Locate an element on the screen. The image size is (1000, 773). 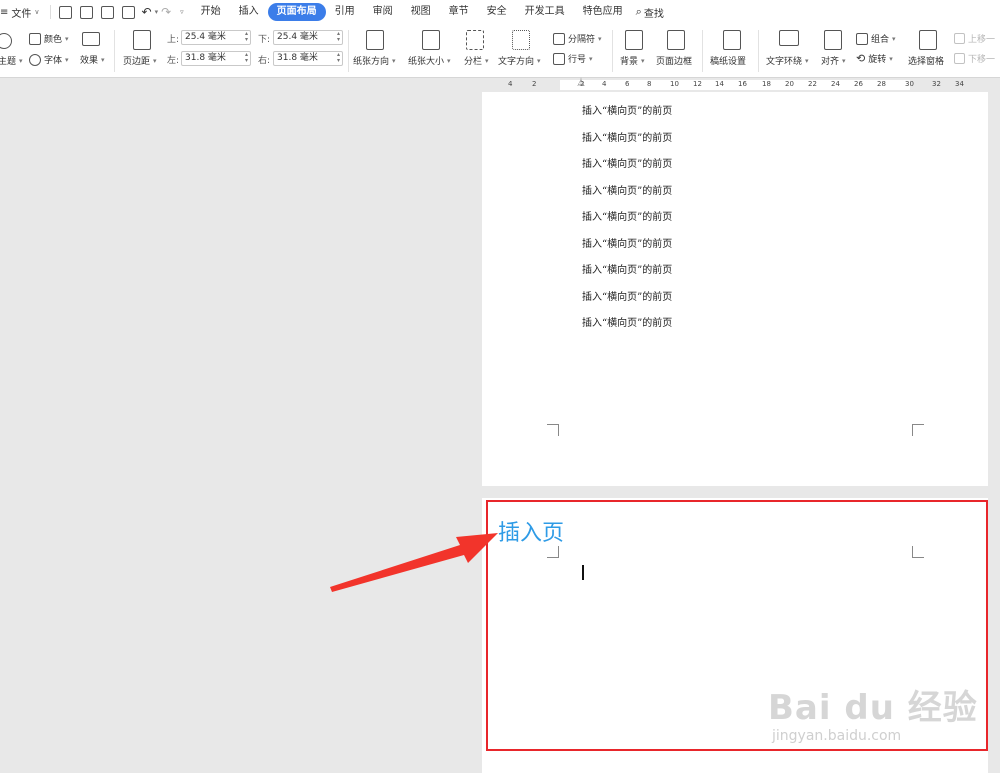
page-orientation-icon is located at coordinates (375, 40).